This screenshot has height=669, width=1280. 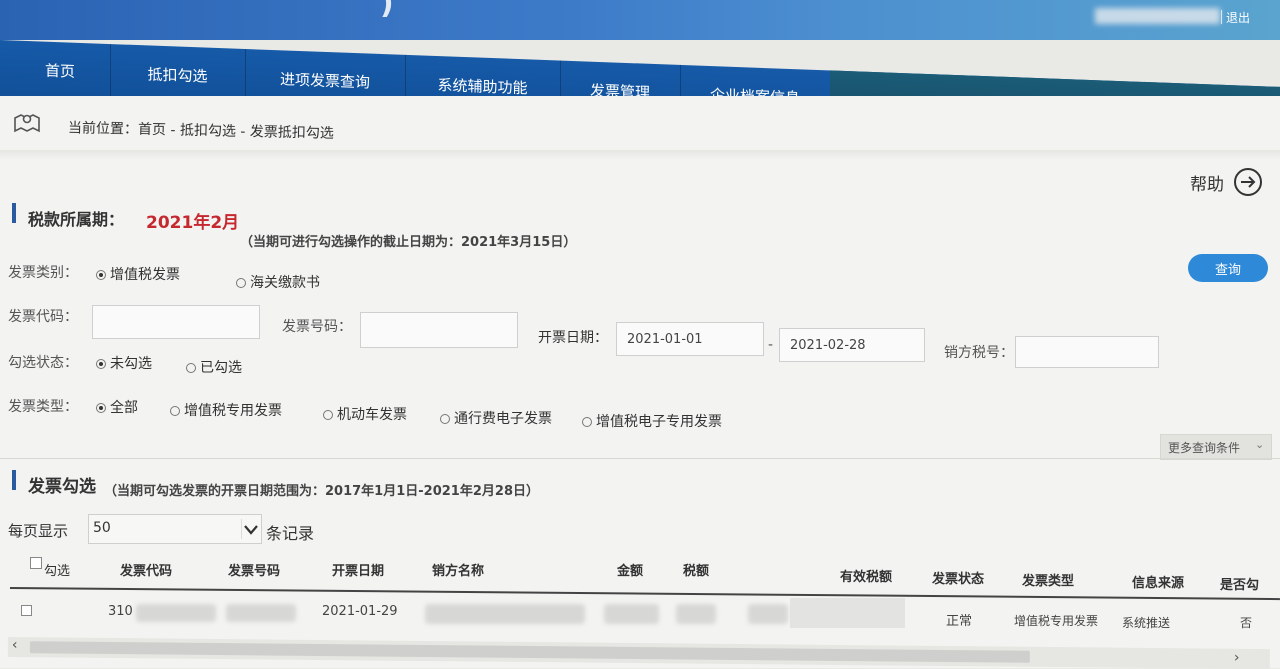 What do you see at coordinates (321, 491) in the screenshot?
I see `invoice-select-note: （当期可勾选发票的开票日期范围为：2017年1月1日-2021年2月28日）` at bounding box center [321, 491].